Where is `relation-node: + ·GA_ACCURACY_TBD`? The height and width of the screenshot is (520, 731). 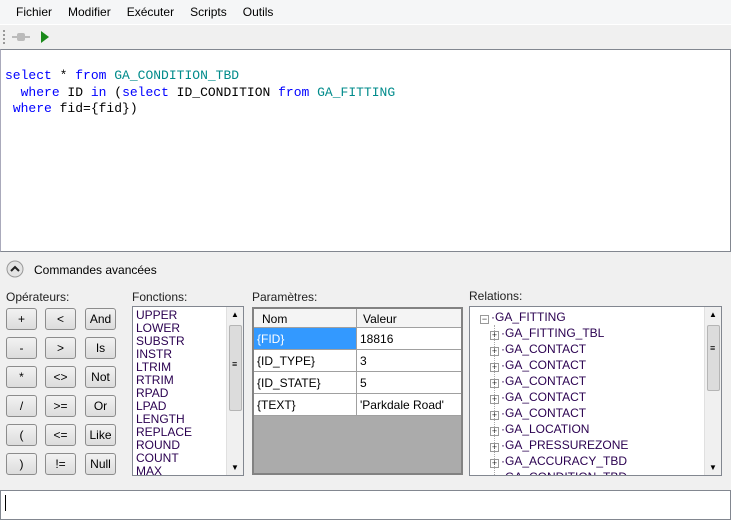 relation-node: + ·GA_ACCURACY_TBD is located at coordinates (605, 461).